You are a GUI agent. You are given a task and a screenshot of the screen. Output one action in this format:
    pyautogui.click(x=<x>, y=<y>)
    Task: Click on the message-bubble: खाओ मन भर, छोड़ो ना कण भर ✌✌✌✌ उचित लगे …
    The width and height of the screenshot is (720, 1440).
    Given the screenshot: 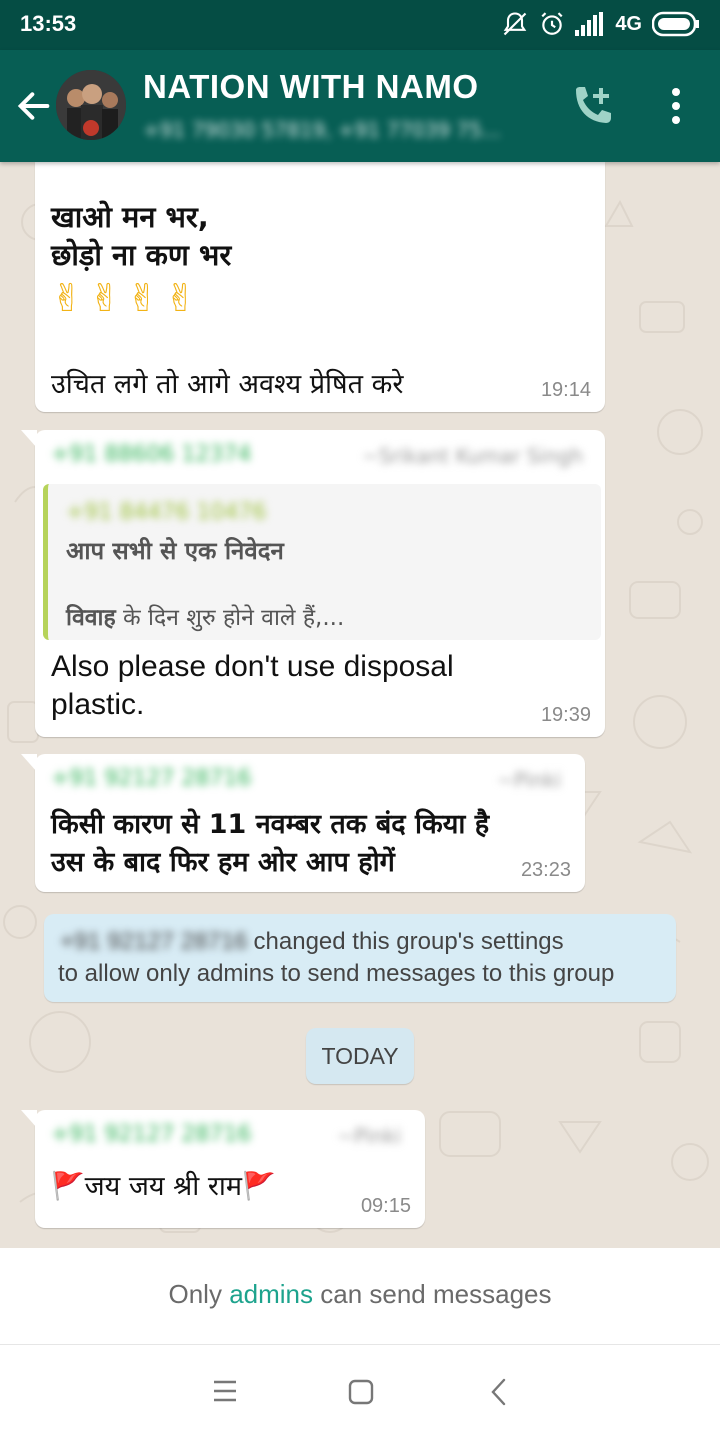 What is the action you would take?
    pyautogui.click(x=320, y=287)
    